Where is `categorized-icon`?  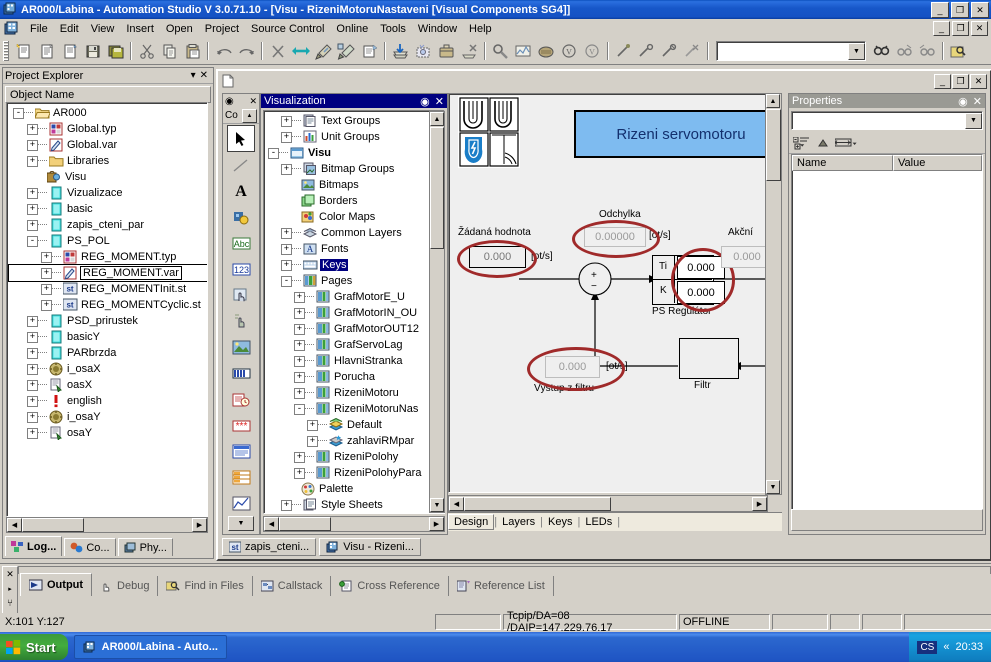
categorized-icon is located at coordinates (802, 143).